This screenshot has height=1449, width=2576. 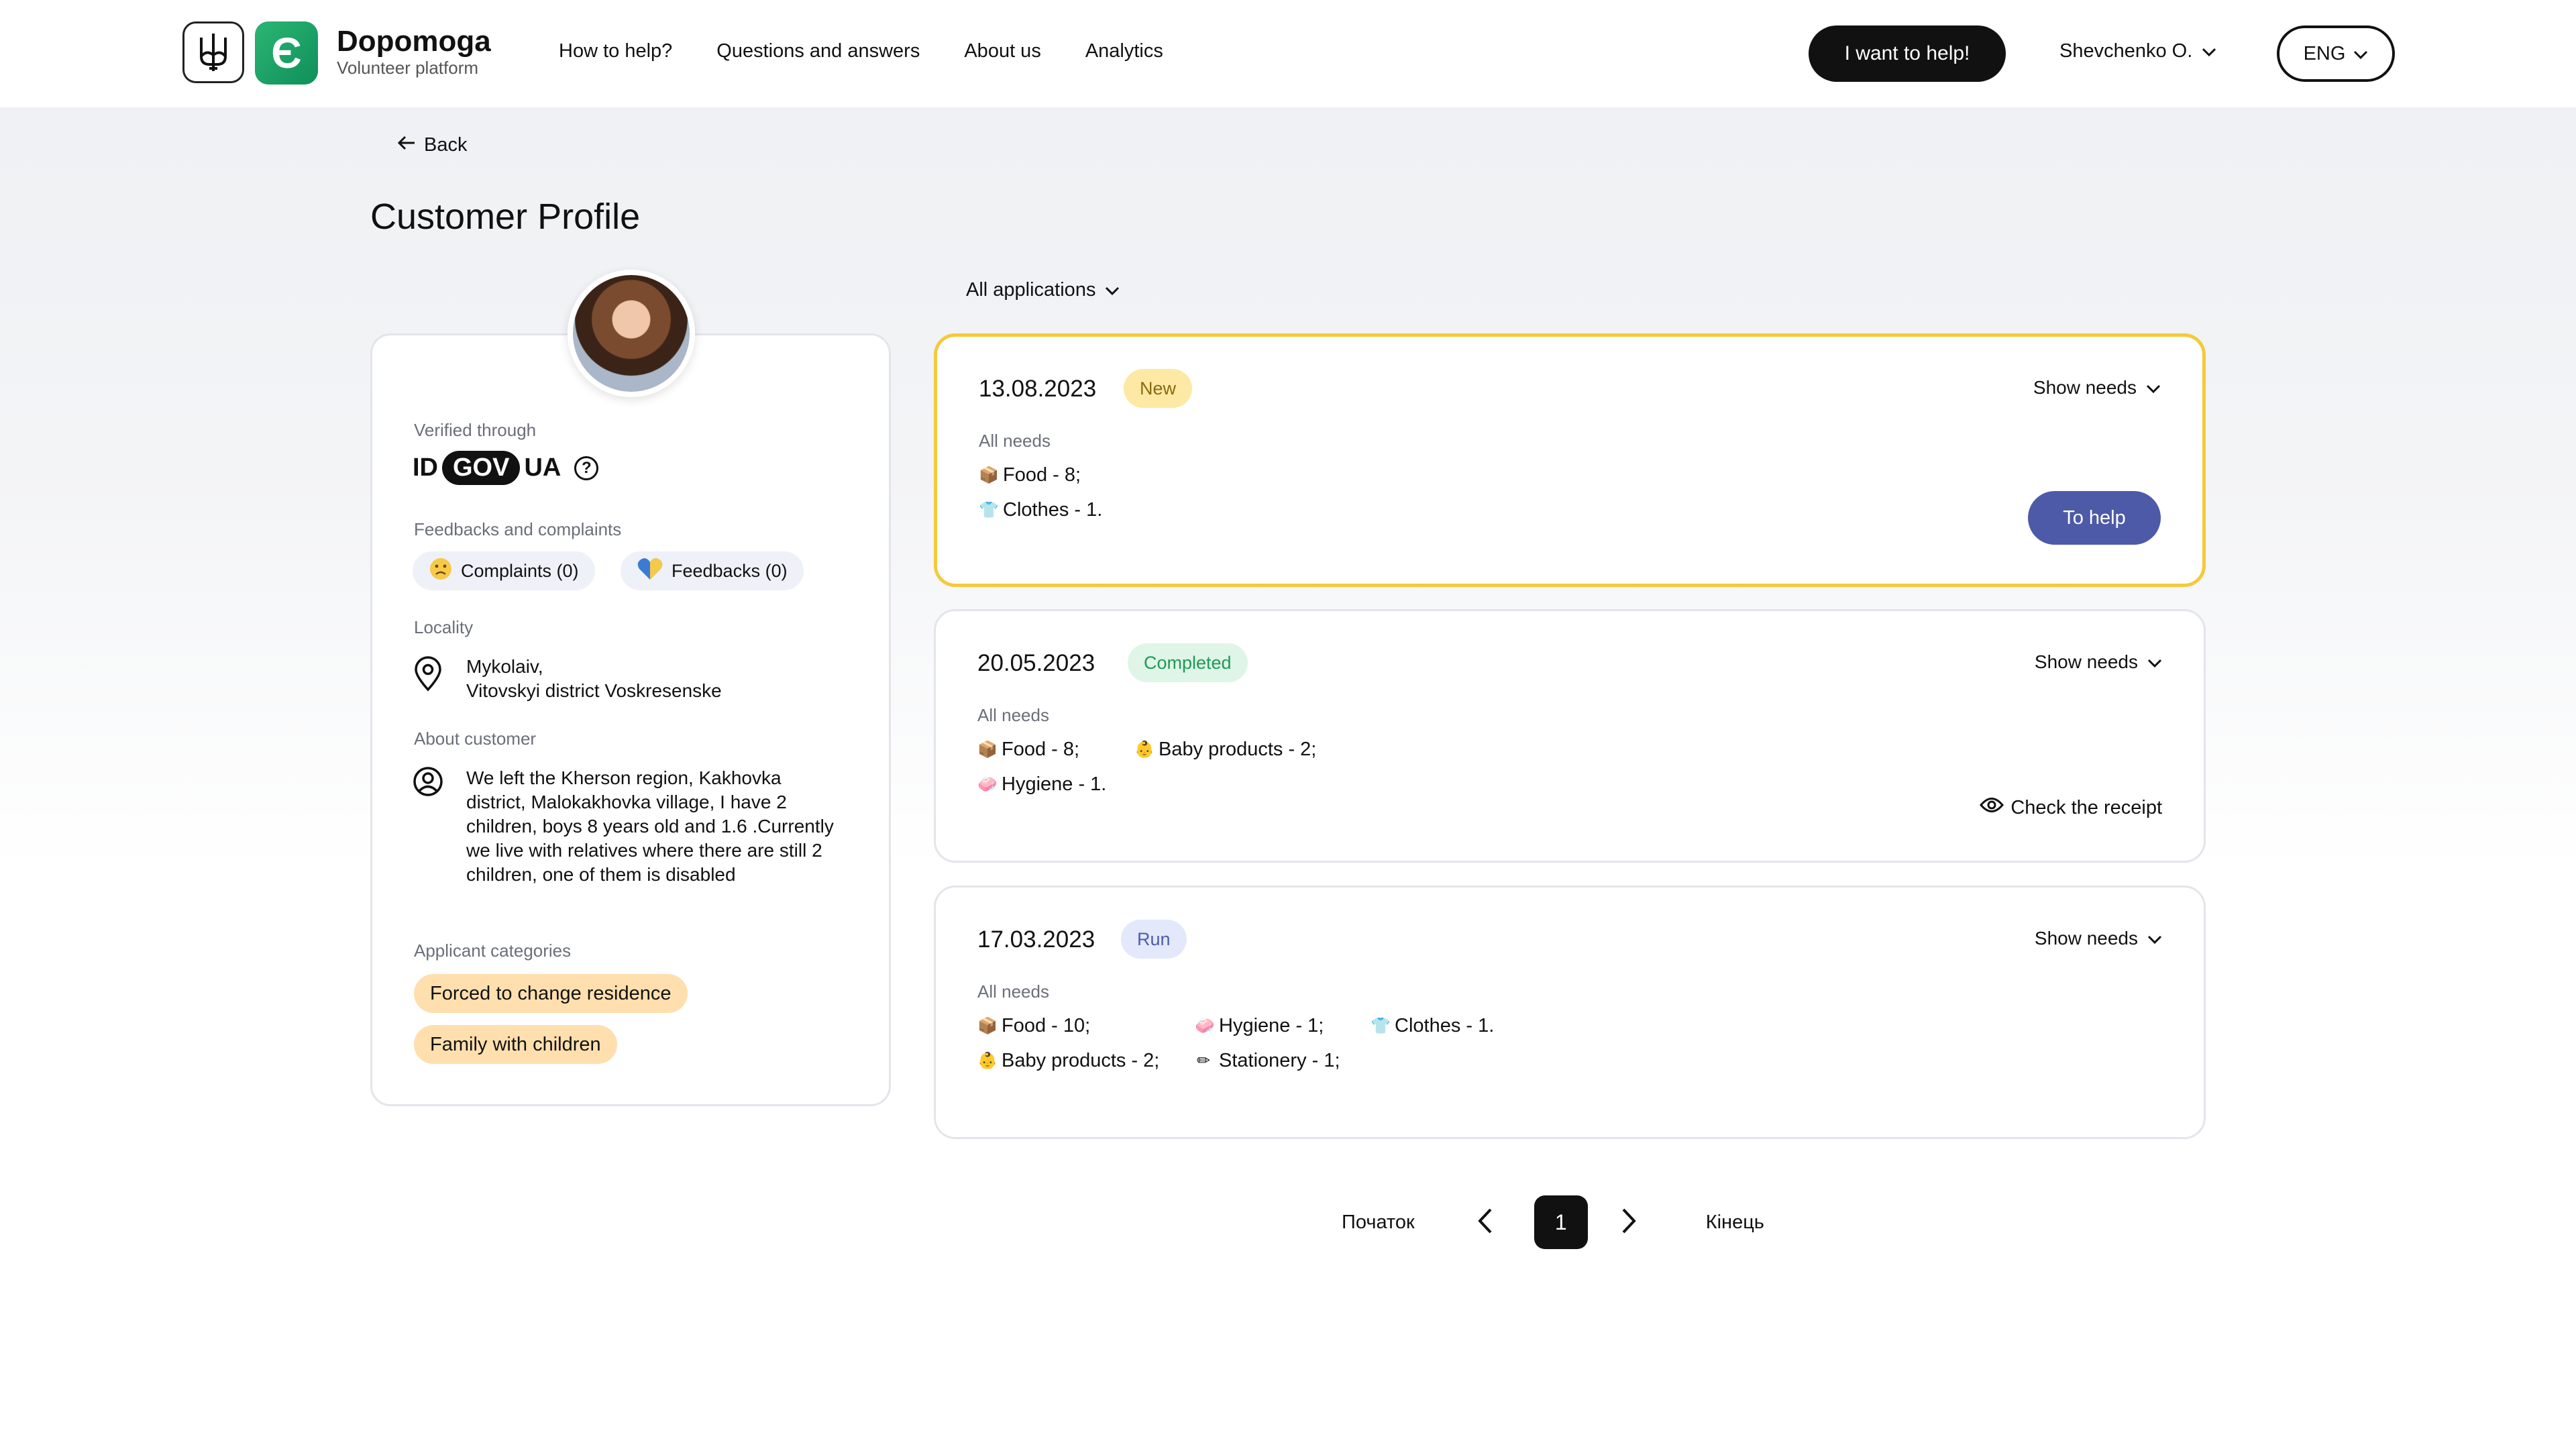 What do you see at coordinates (2094, 518) in the screenshot?
I see `to-help-button: To help` at bounding box center [2094, 518].